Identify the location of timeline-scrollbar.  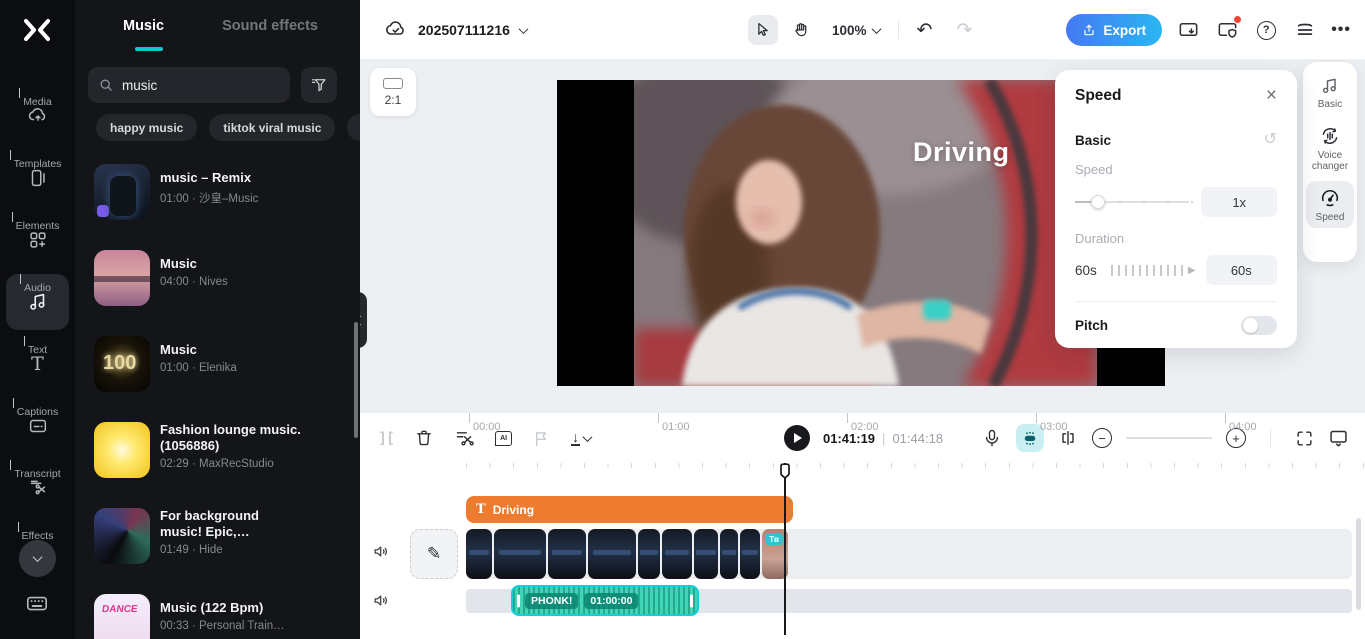
(1358, 564).